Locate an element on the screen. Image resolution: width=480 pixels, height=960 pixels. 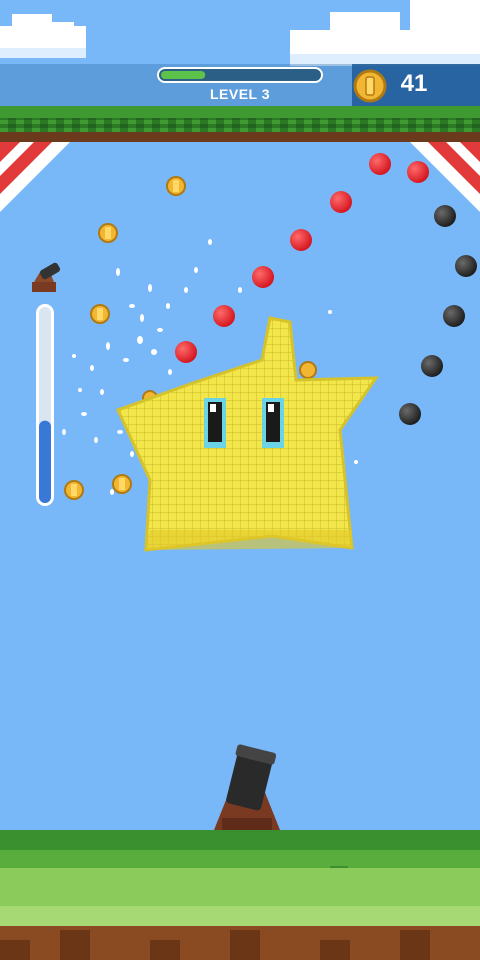
coin-counter: 41 is located at coordinates (414, 83).